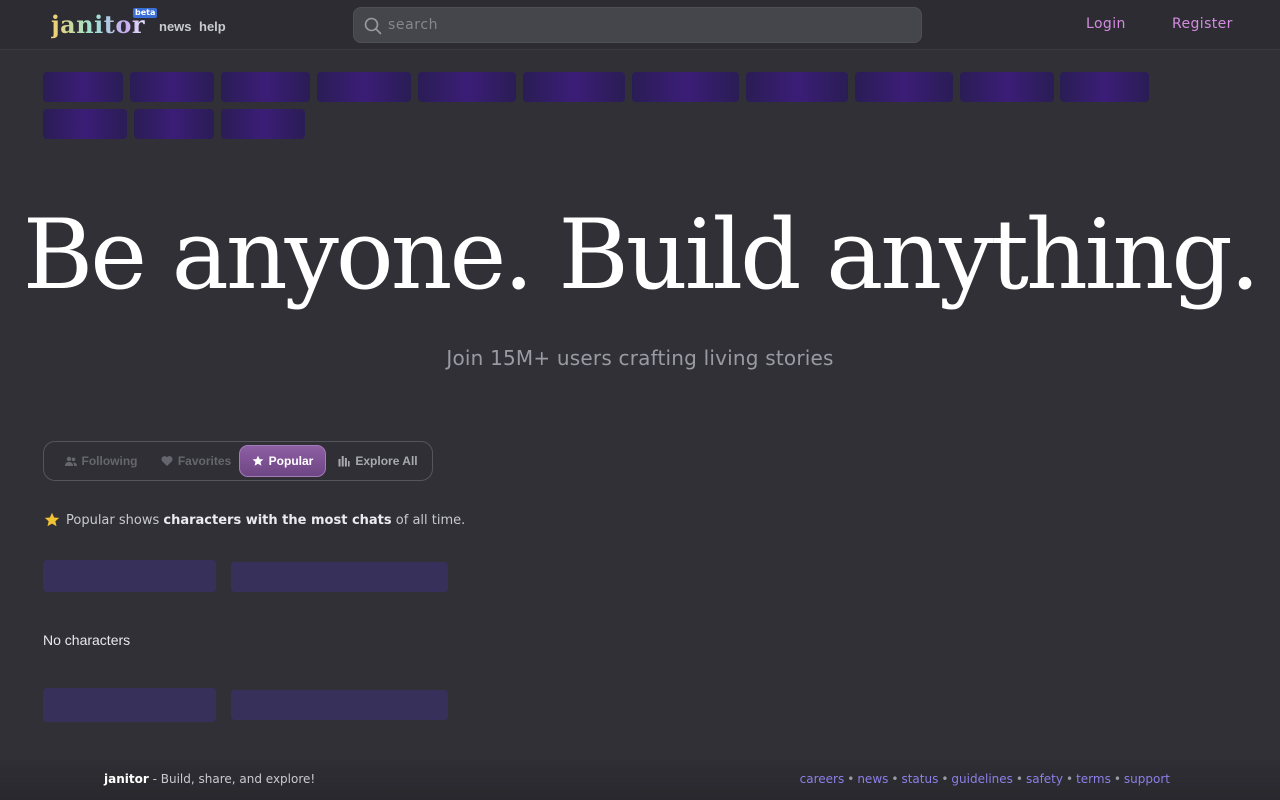  Describe the element at coordinates (919, 779) in the screenshot. I see `footer-link-status: status` at that location.